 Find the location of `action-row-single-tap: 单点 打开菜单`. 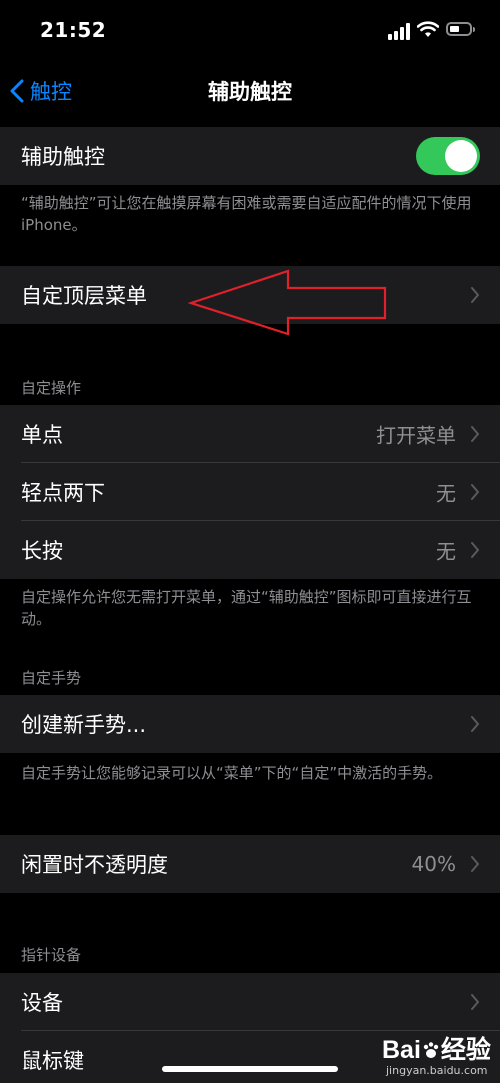

action-row-single-tap: 单点 打开菜单 is located at coordinates (250, 434).